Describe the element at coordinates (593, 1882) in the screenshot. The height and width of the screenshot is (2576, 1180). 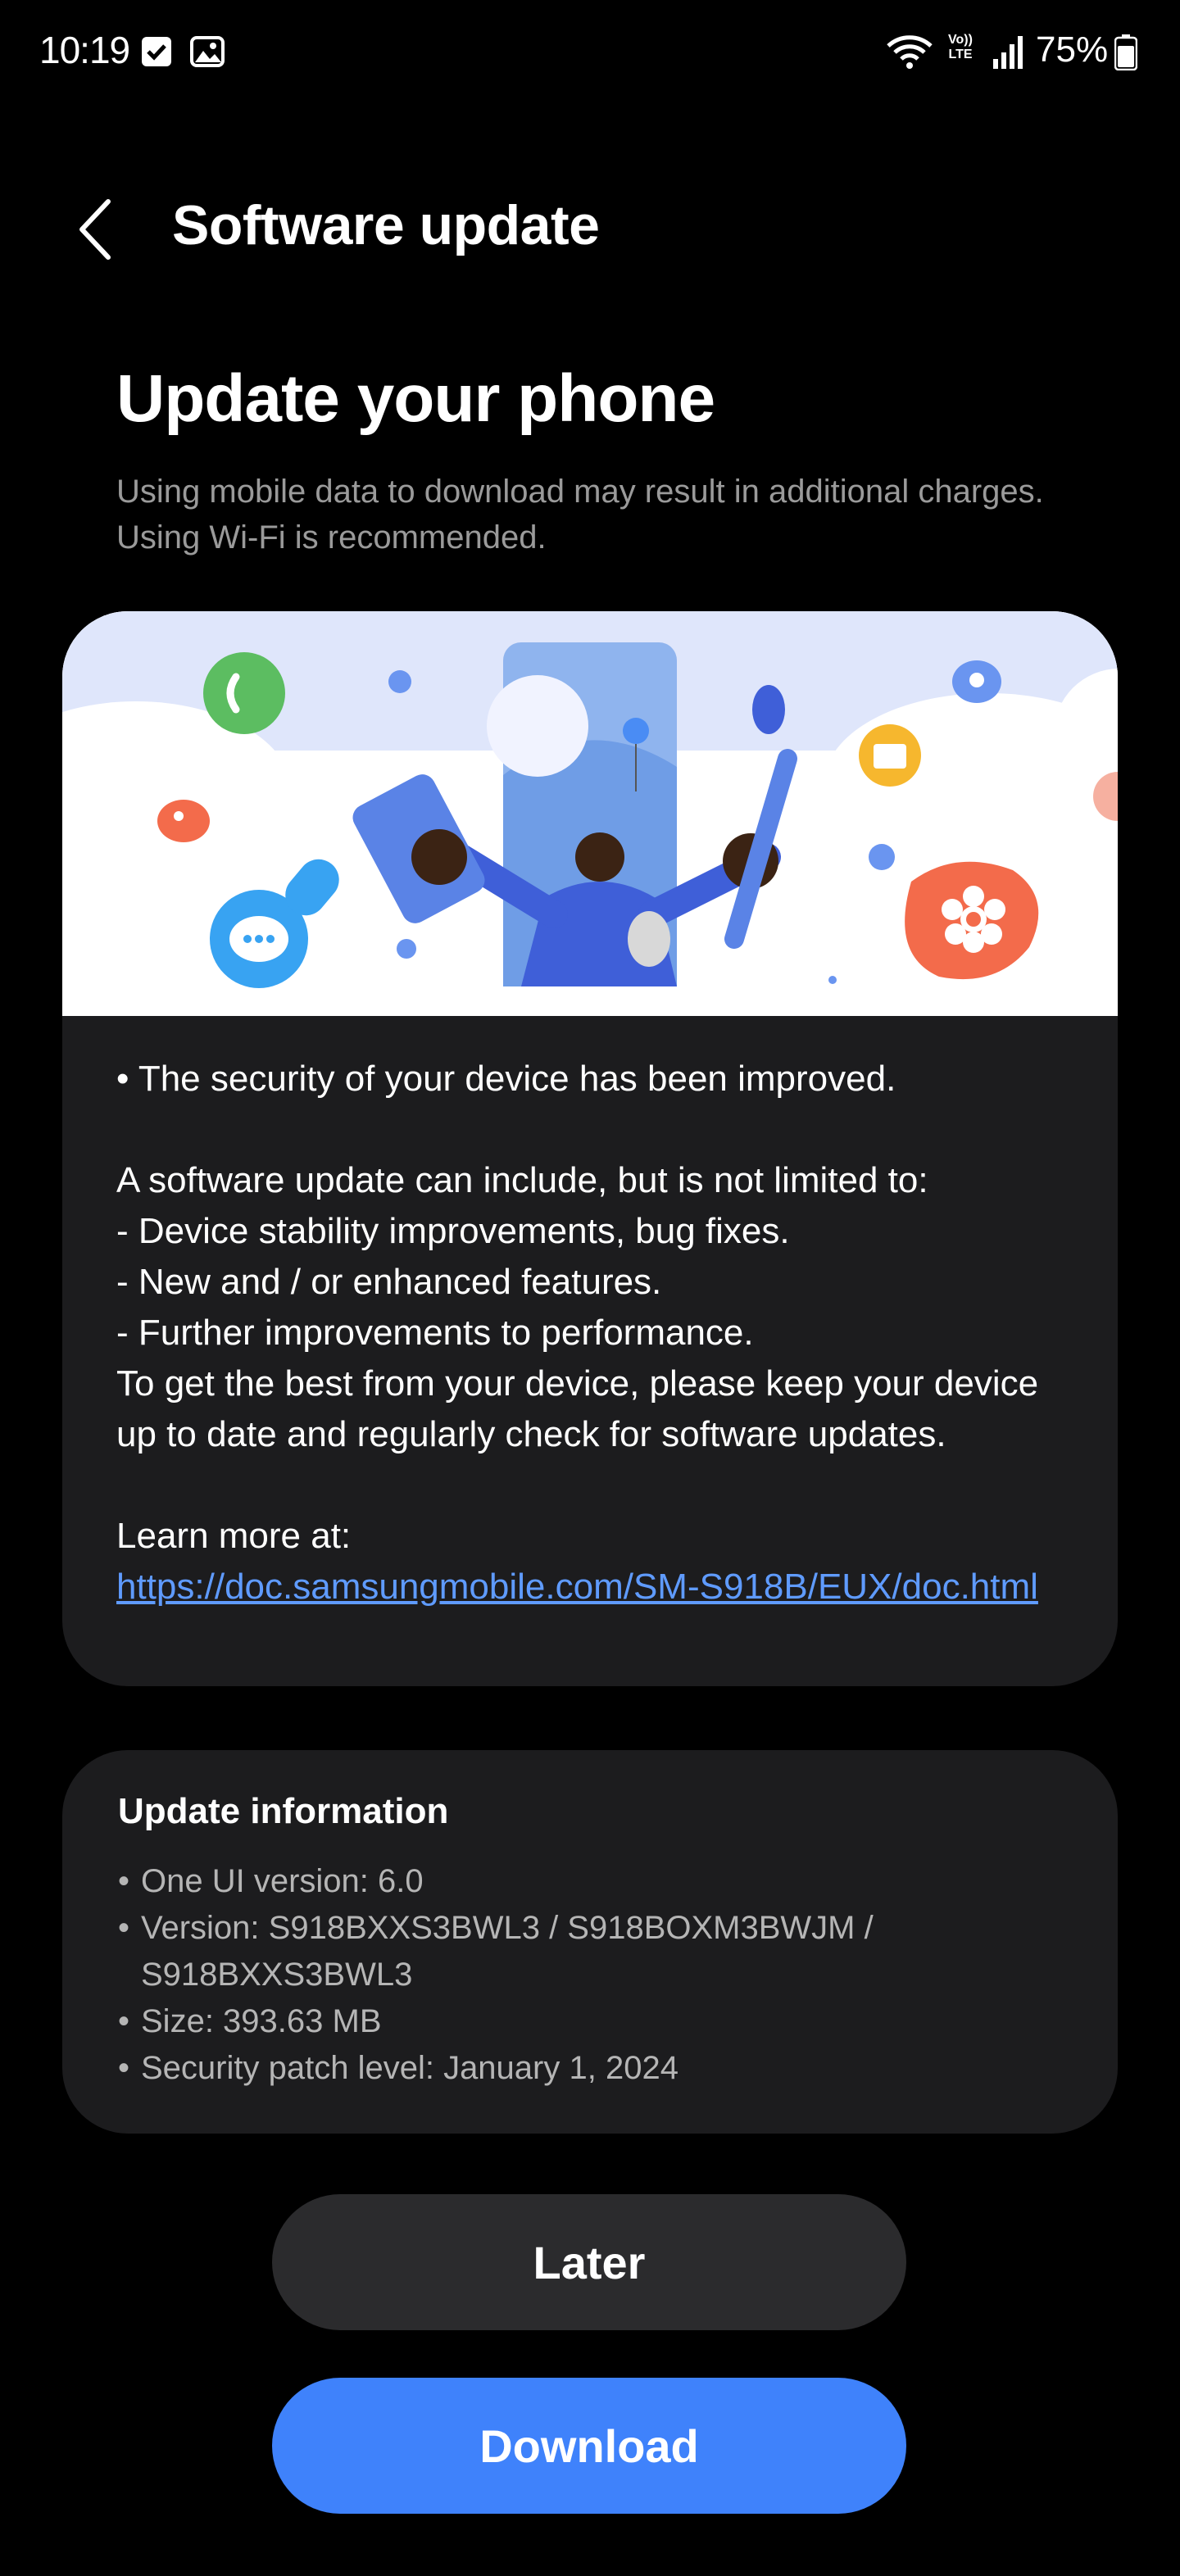
I see `list-item: One UI version: 6.0` at that location.